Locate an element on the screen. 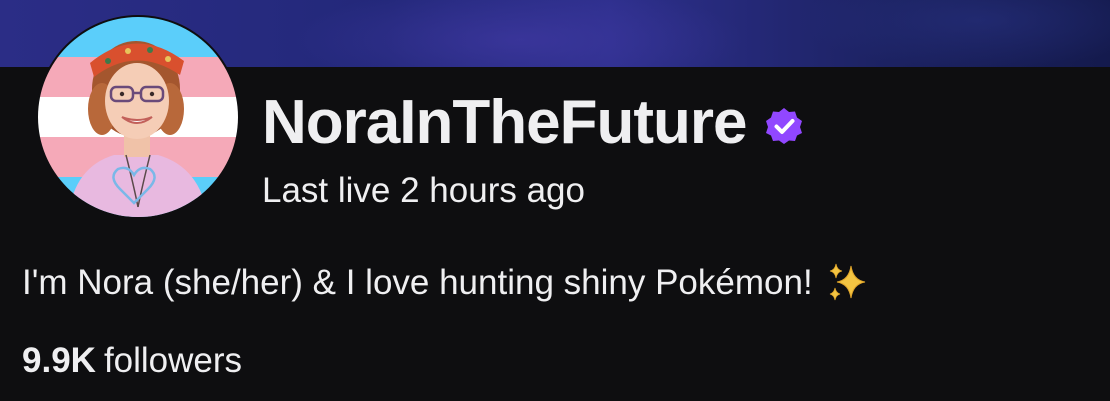 This screenshot has width=1110, height=401. last-live-status: Last live 2 hours ago is located at coordinates (423, 190).